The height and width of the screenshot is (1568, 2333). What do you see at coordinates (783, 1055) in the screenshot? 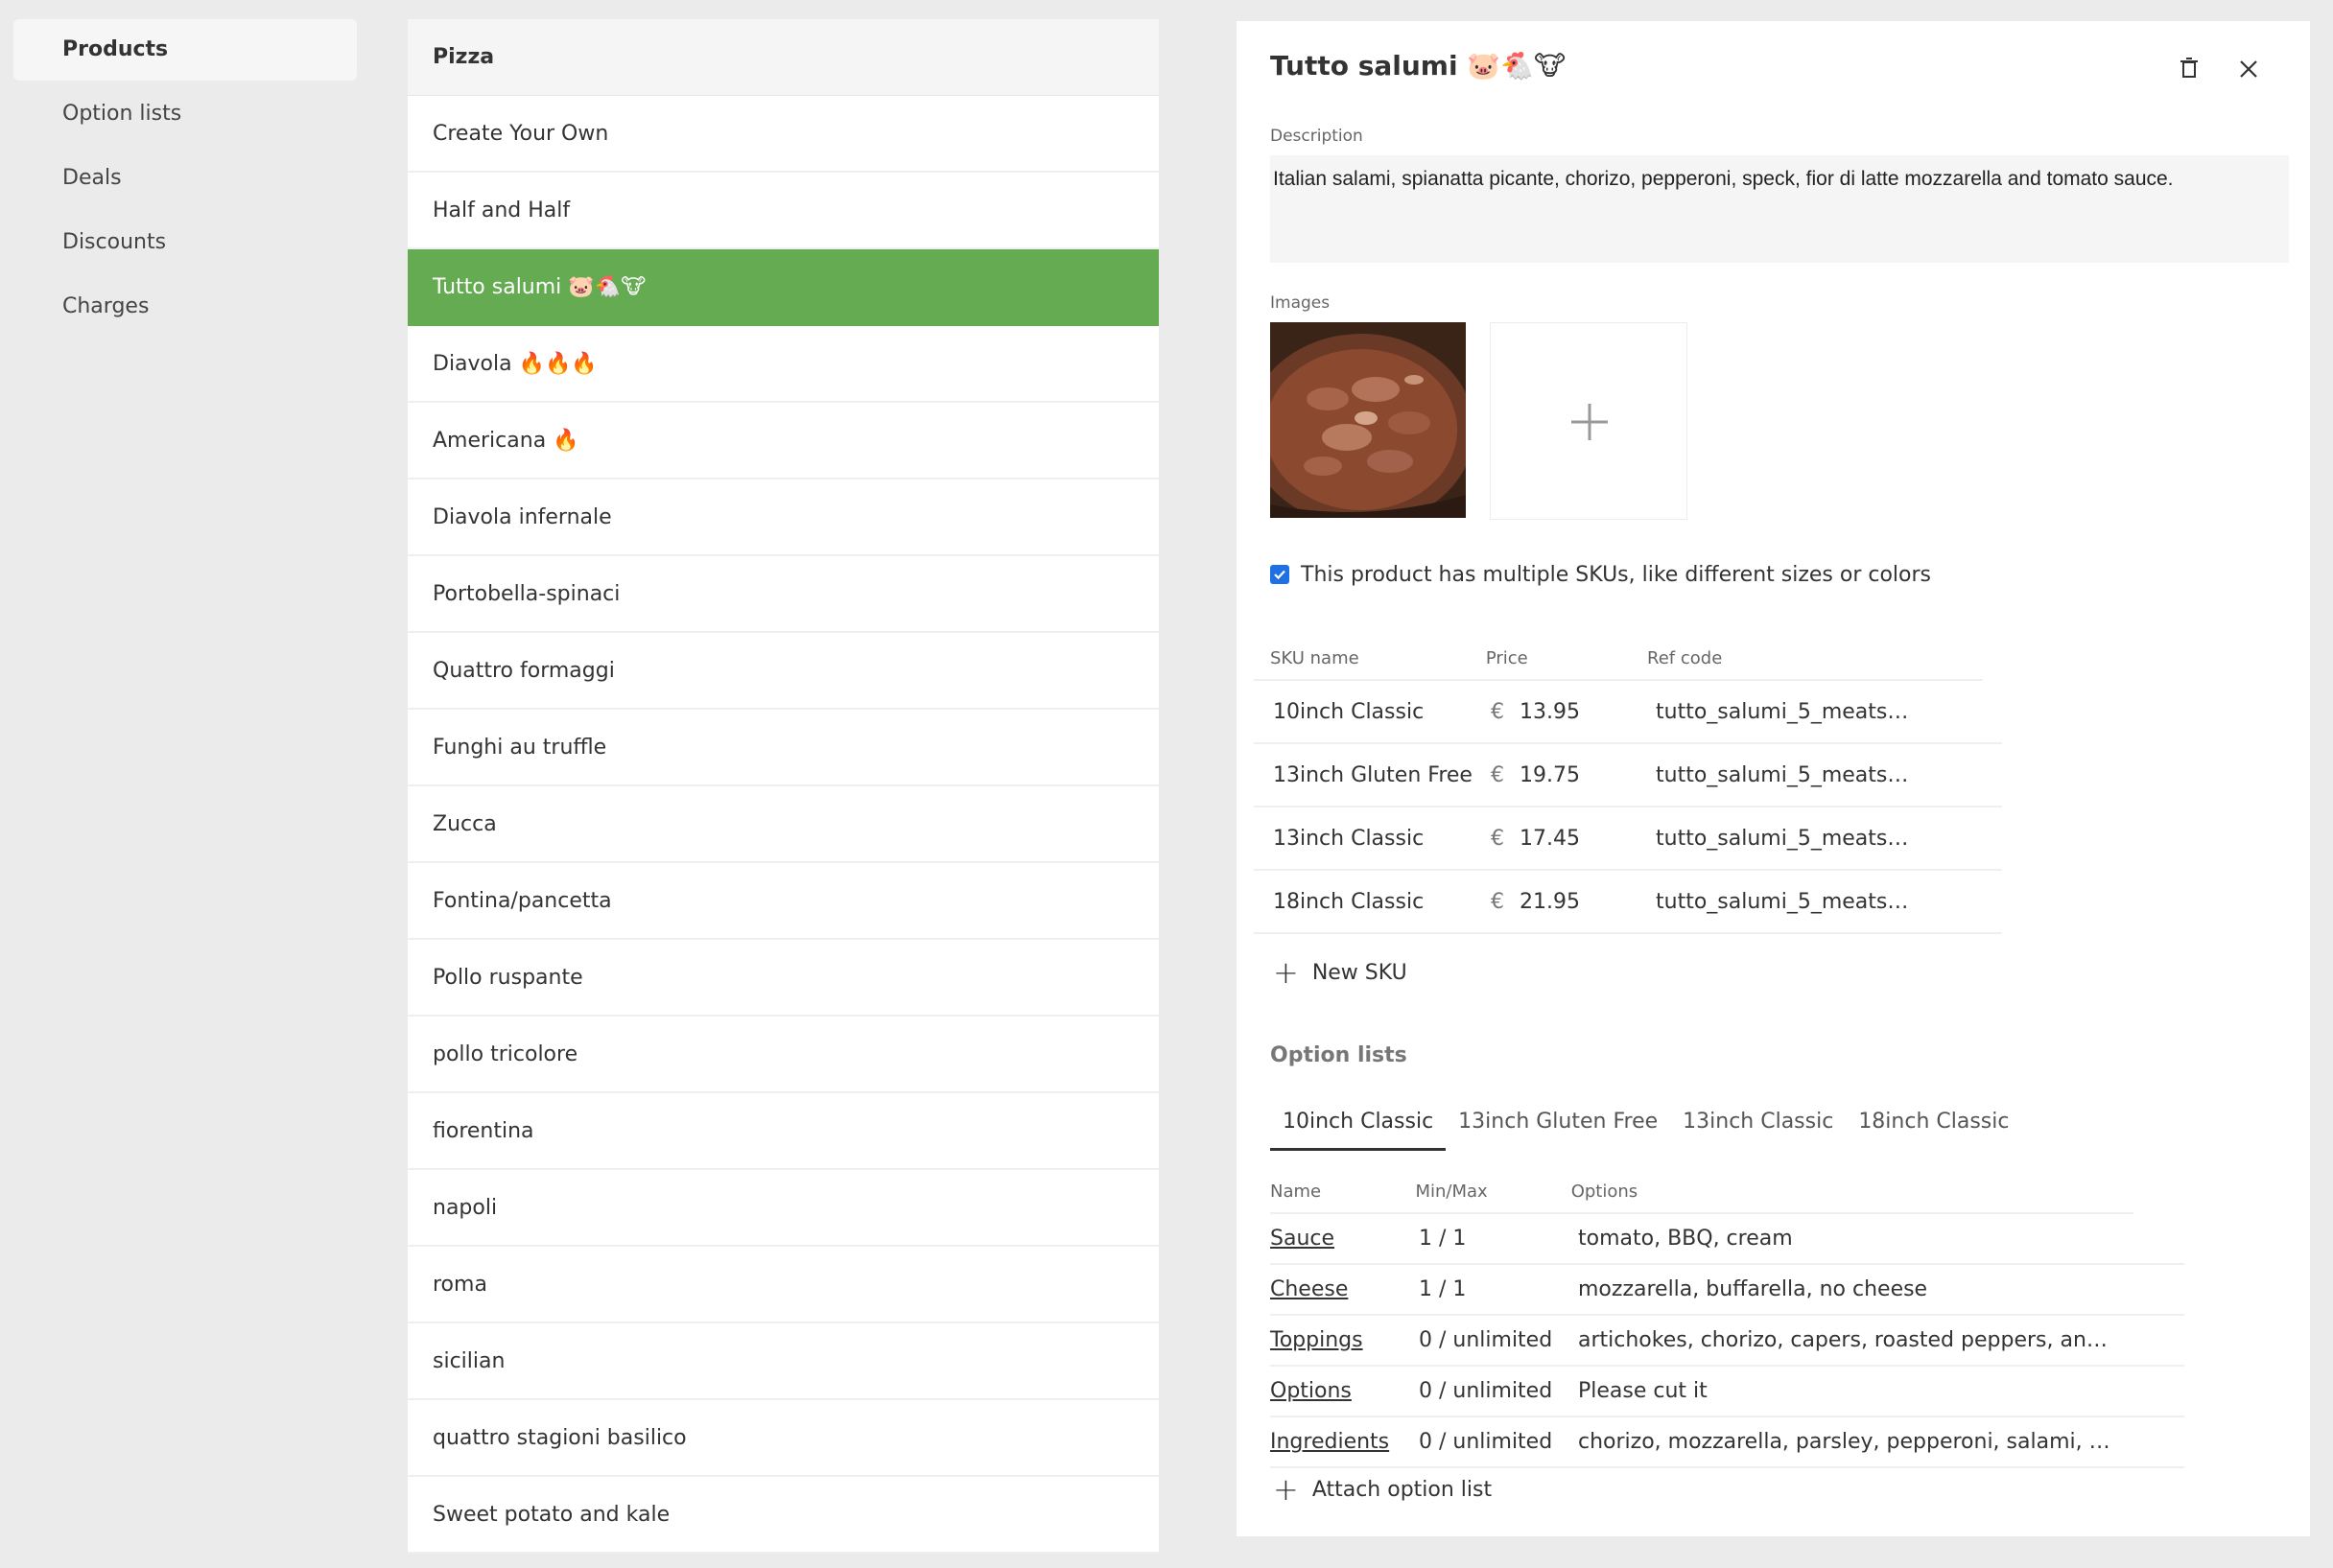
I see `product-row: pollo tricolore` at bounding box center [783, 1055].